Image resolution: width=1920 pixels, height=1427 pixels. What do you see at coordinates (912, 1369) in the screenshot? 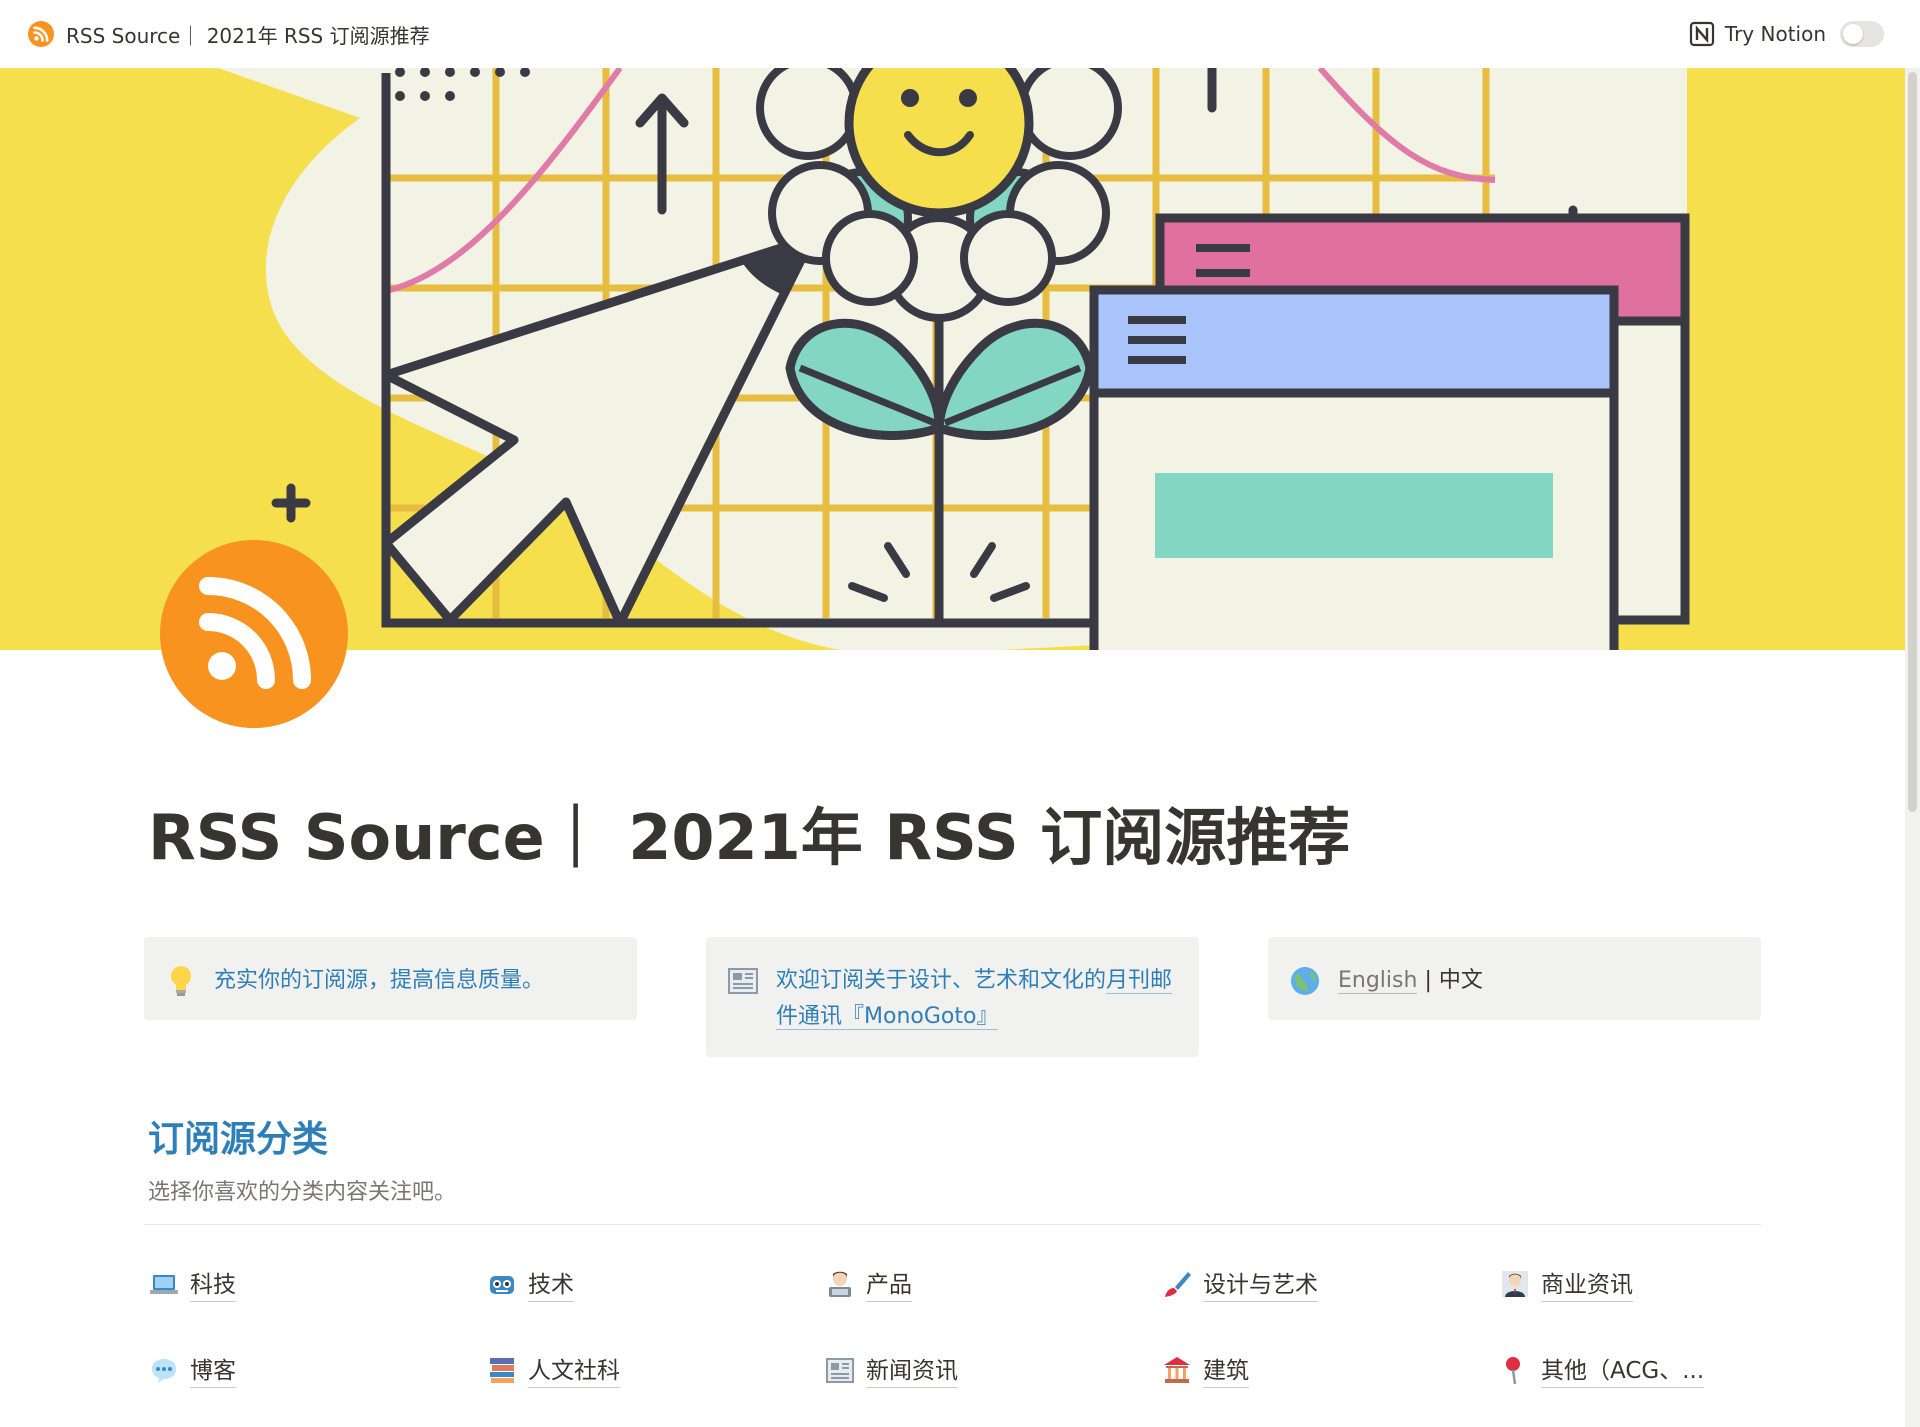
I see `category-label: 新闻资讯` at bounding box center [912, 1369].